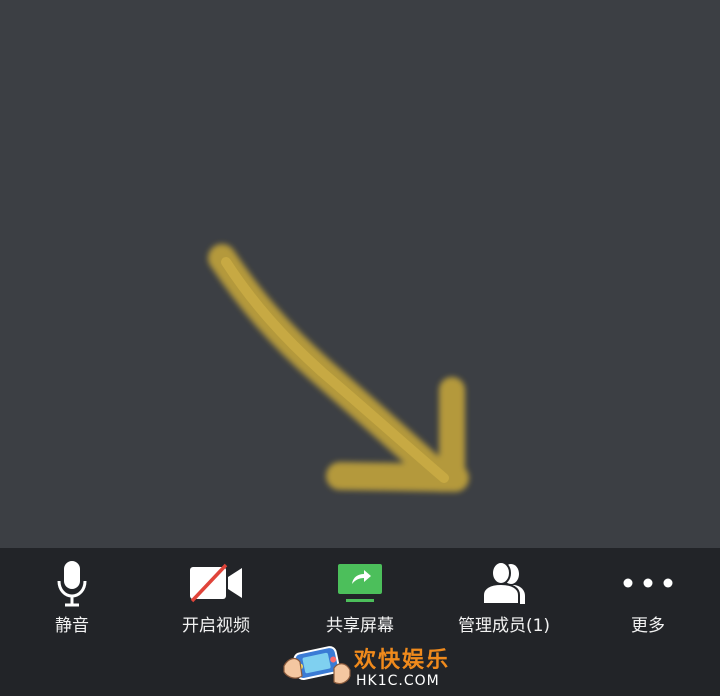 The height and width of the screenshot is (696, 720). Describe the element at coordinates (398, 681) in the screenshot. I see `watermark-url: HK1C.COM` at that location.